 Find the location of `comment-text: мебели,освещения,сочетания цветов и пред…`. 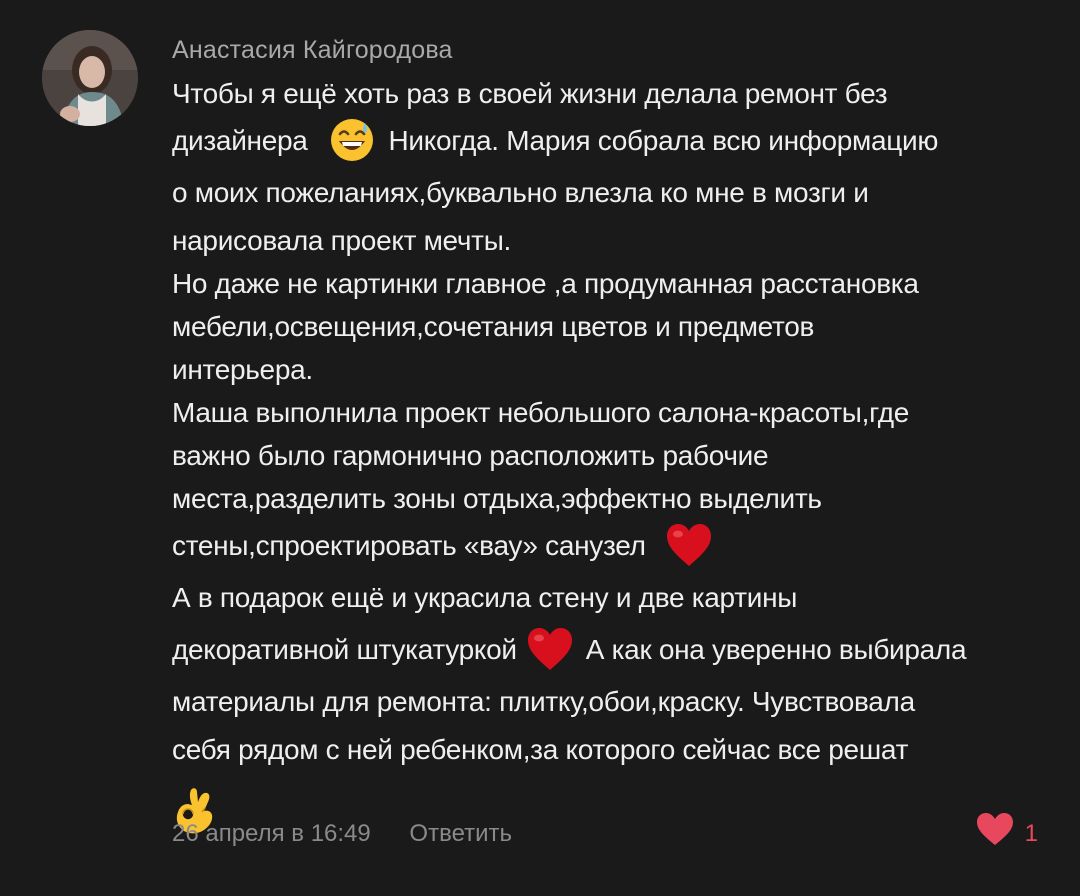

comment-text: мебели,освещения,сочетания цветов и пред… is located at coordinates (493, 326).